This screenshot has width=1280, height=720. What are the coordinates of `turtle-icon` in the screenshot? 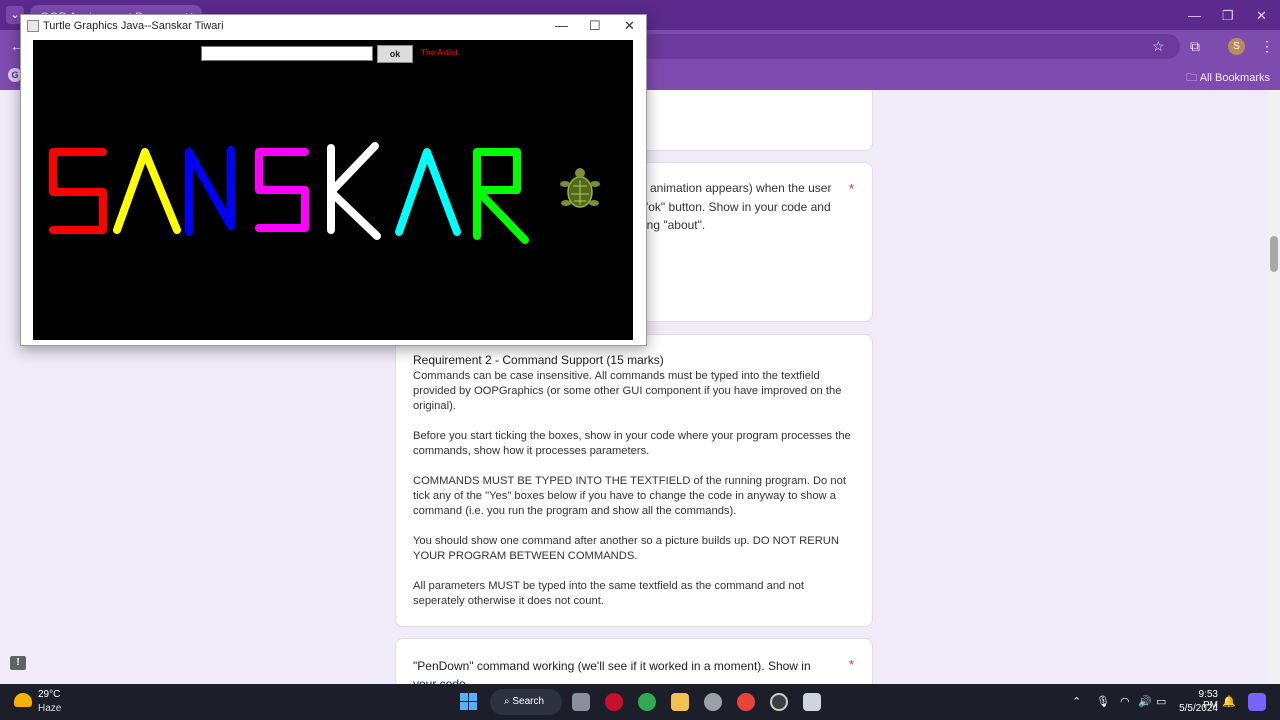 It's located at (580, 188).